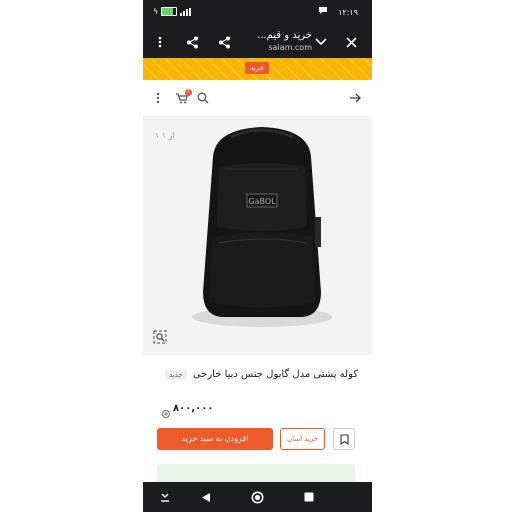  I want to click on search-icon, so click(203, 98).